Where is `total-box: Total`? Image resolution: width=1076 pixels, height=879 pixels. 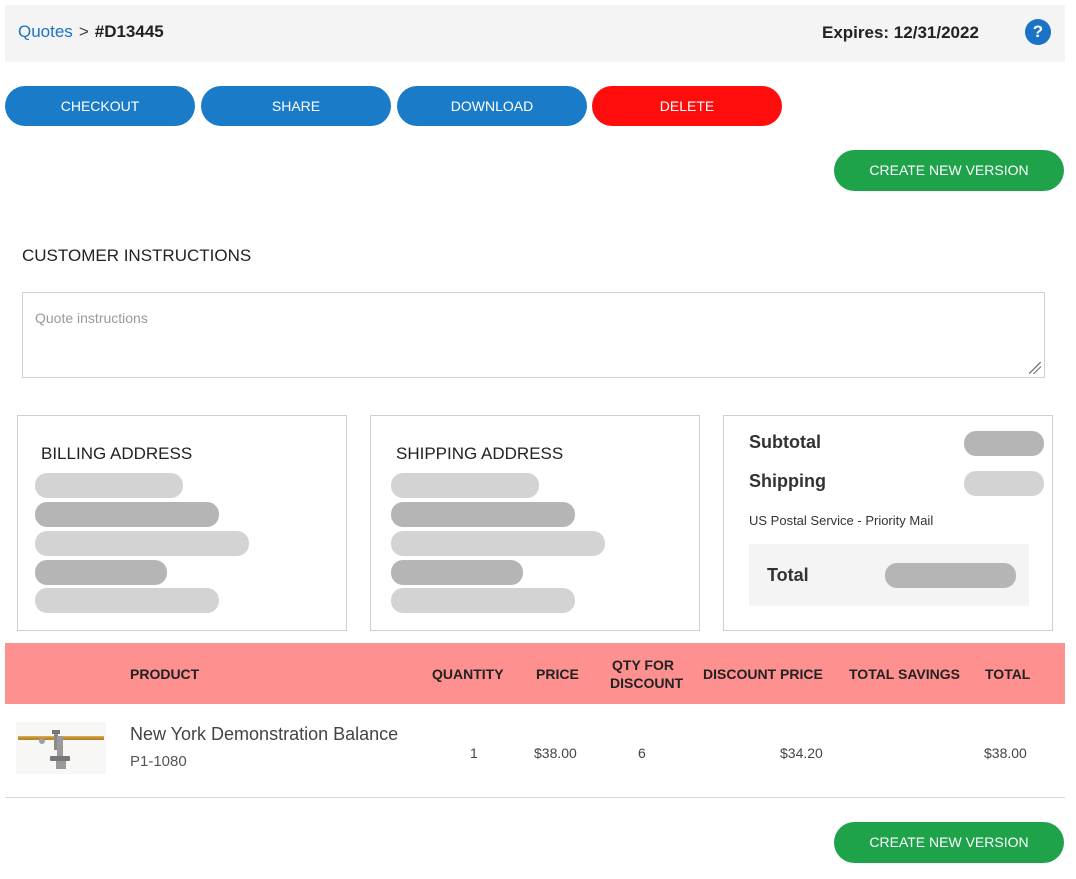 total-box: Total is located at coordinates (889, 575).